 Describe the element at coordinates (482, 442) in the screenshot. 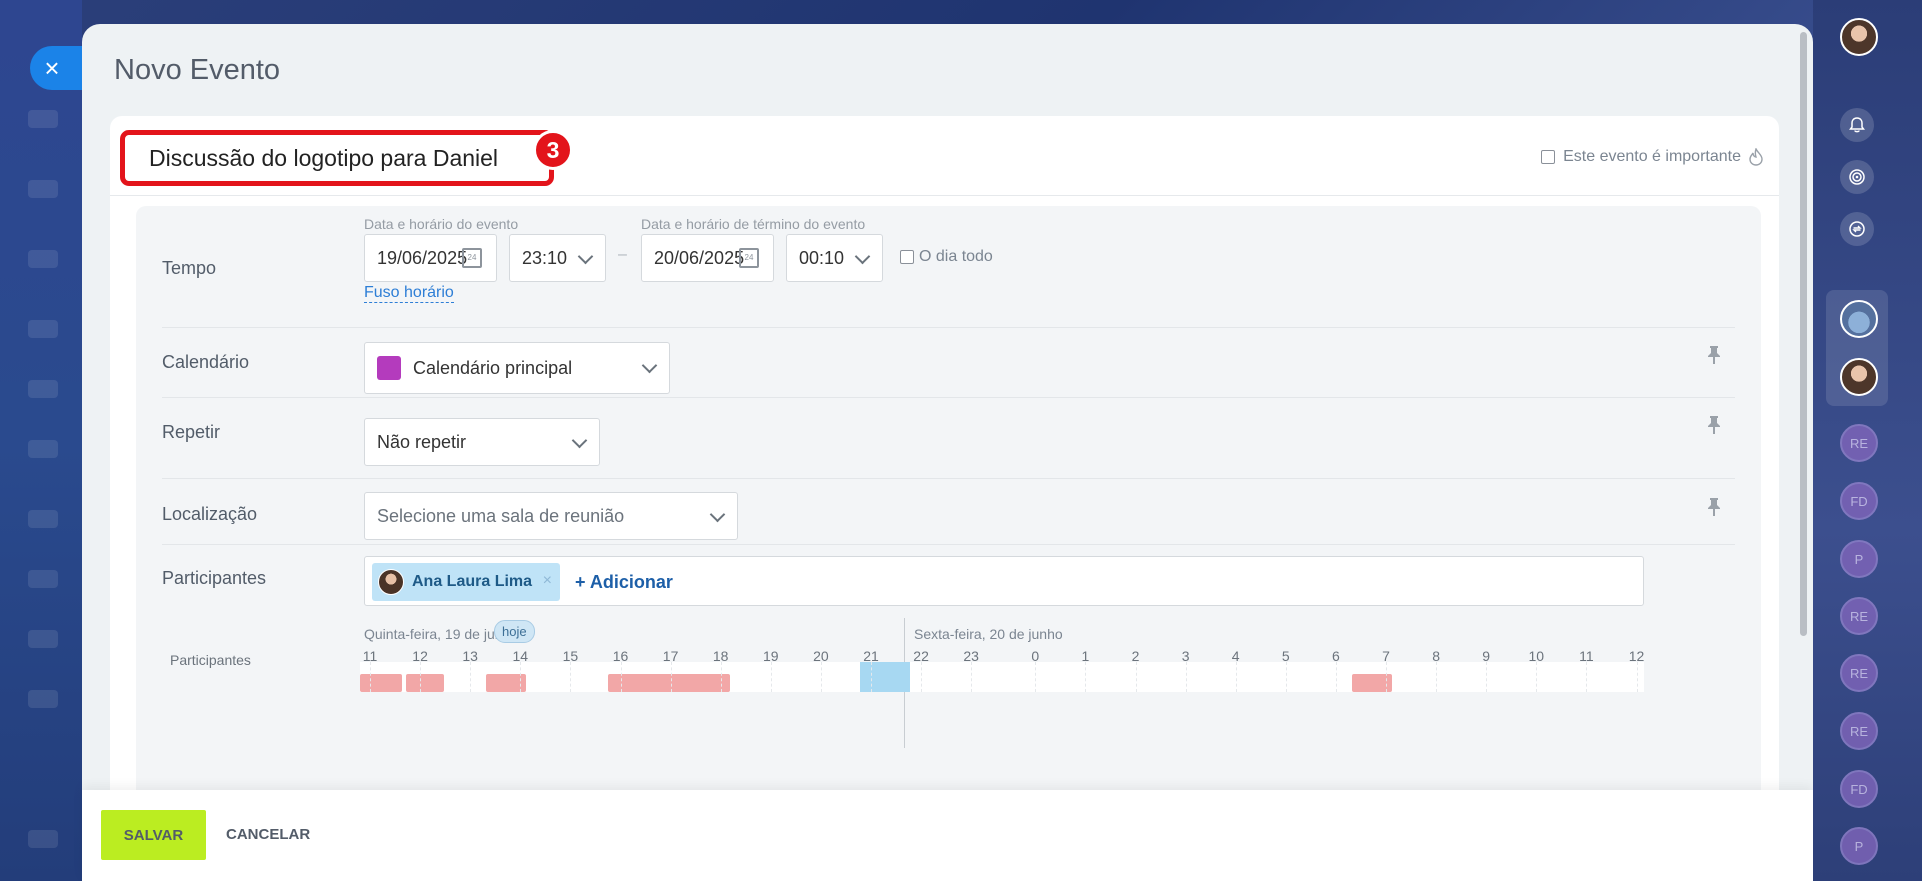

I see `repeat-select: Não repetir` at that location.